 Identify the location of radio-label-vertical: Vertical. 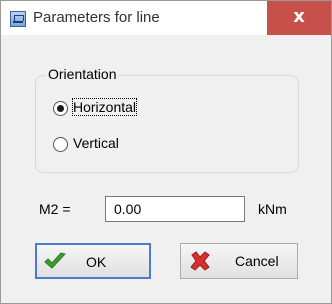
(96, 143).